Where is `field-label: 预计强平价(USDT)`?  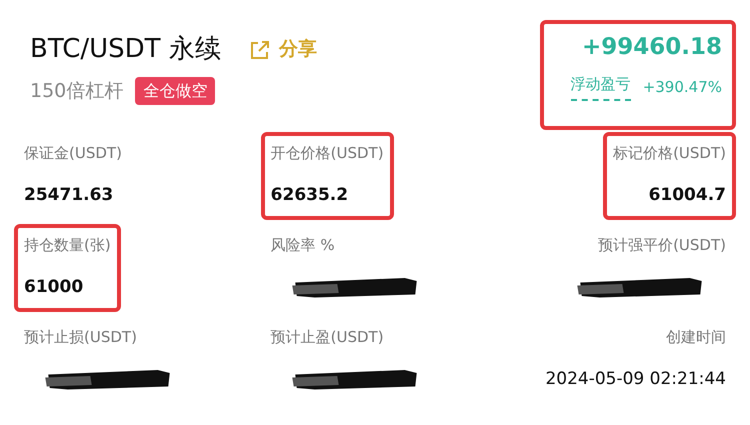 field-label: 预计强平价(USDT) is located at coordinates (662, 245).